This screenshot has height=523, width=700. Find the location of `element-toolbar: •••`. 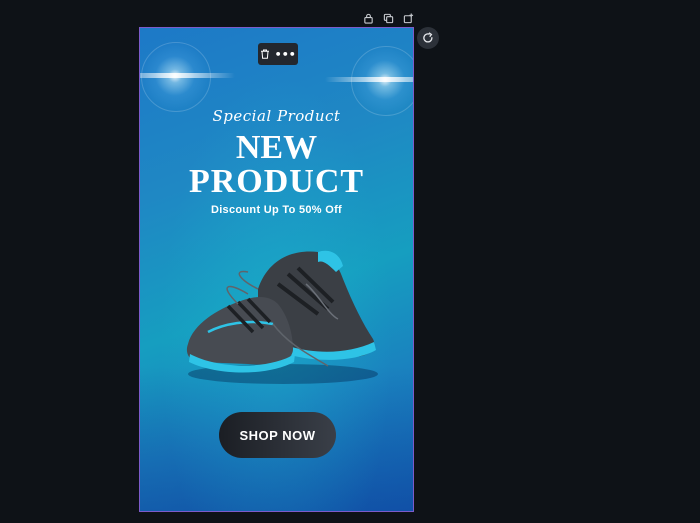

element-toolbar: ••• is located at coordinates (278, 54).